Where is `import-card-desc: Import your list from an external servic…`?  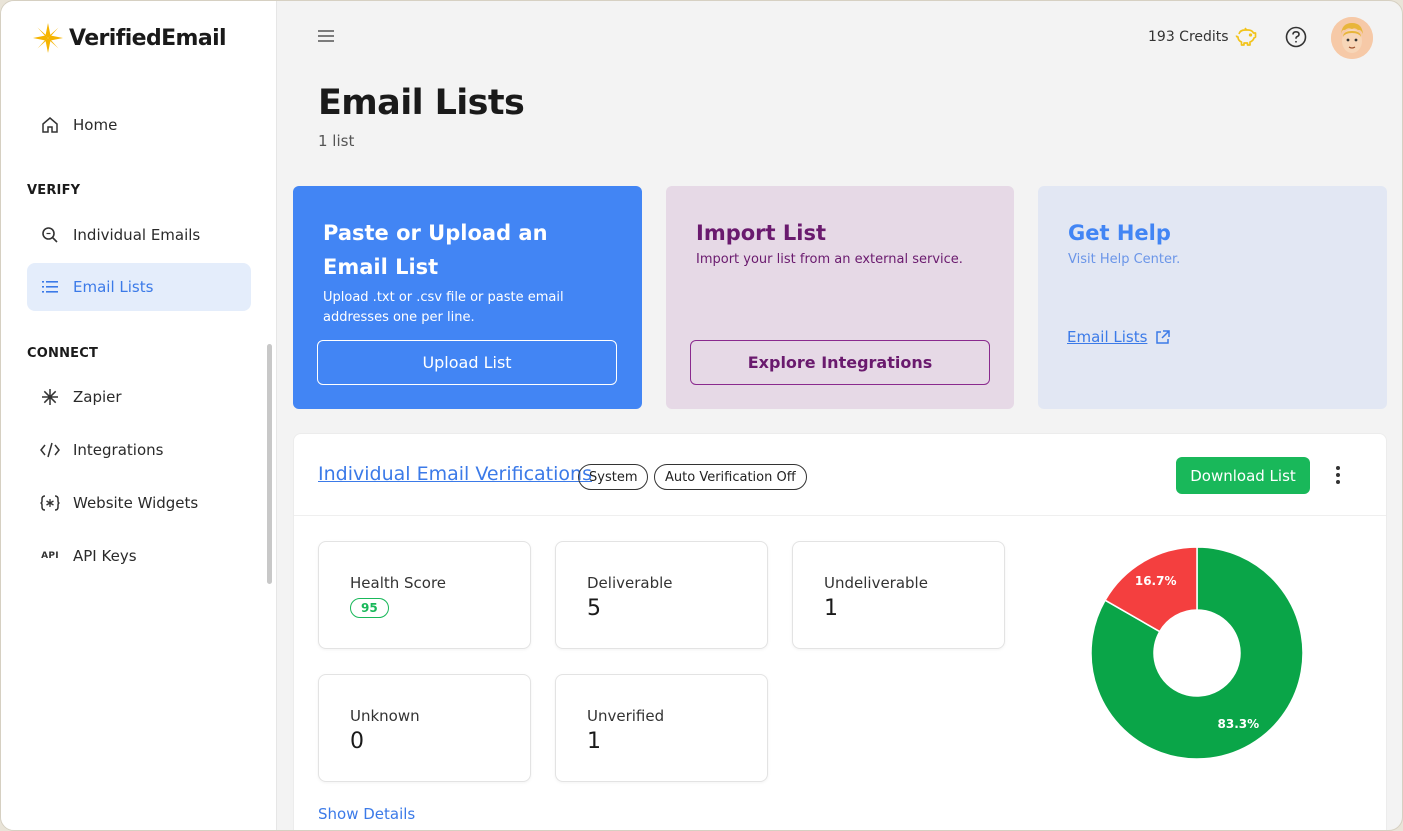 import-card-desc: Import your list from an external servic… is located at coordinates (829, 259).